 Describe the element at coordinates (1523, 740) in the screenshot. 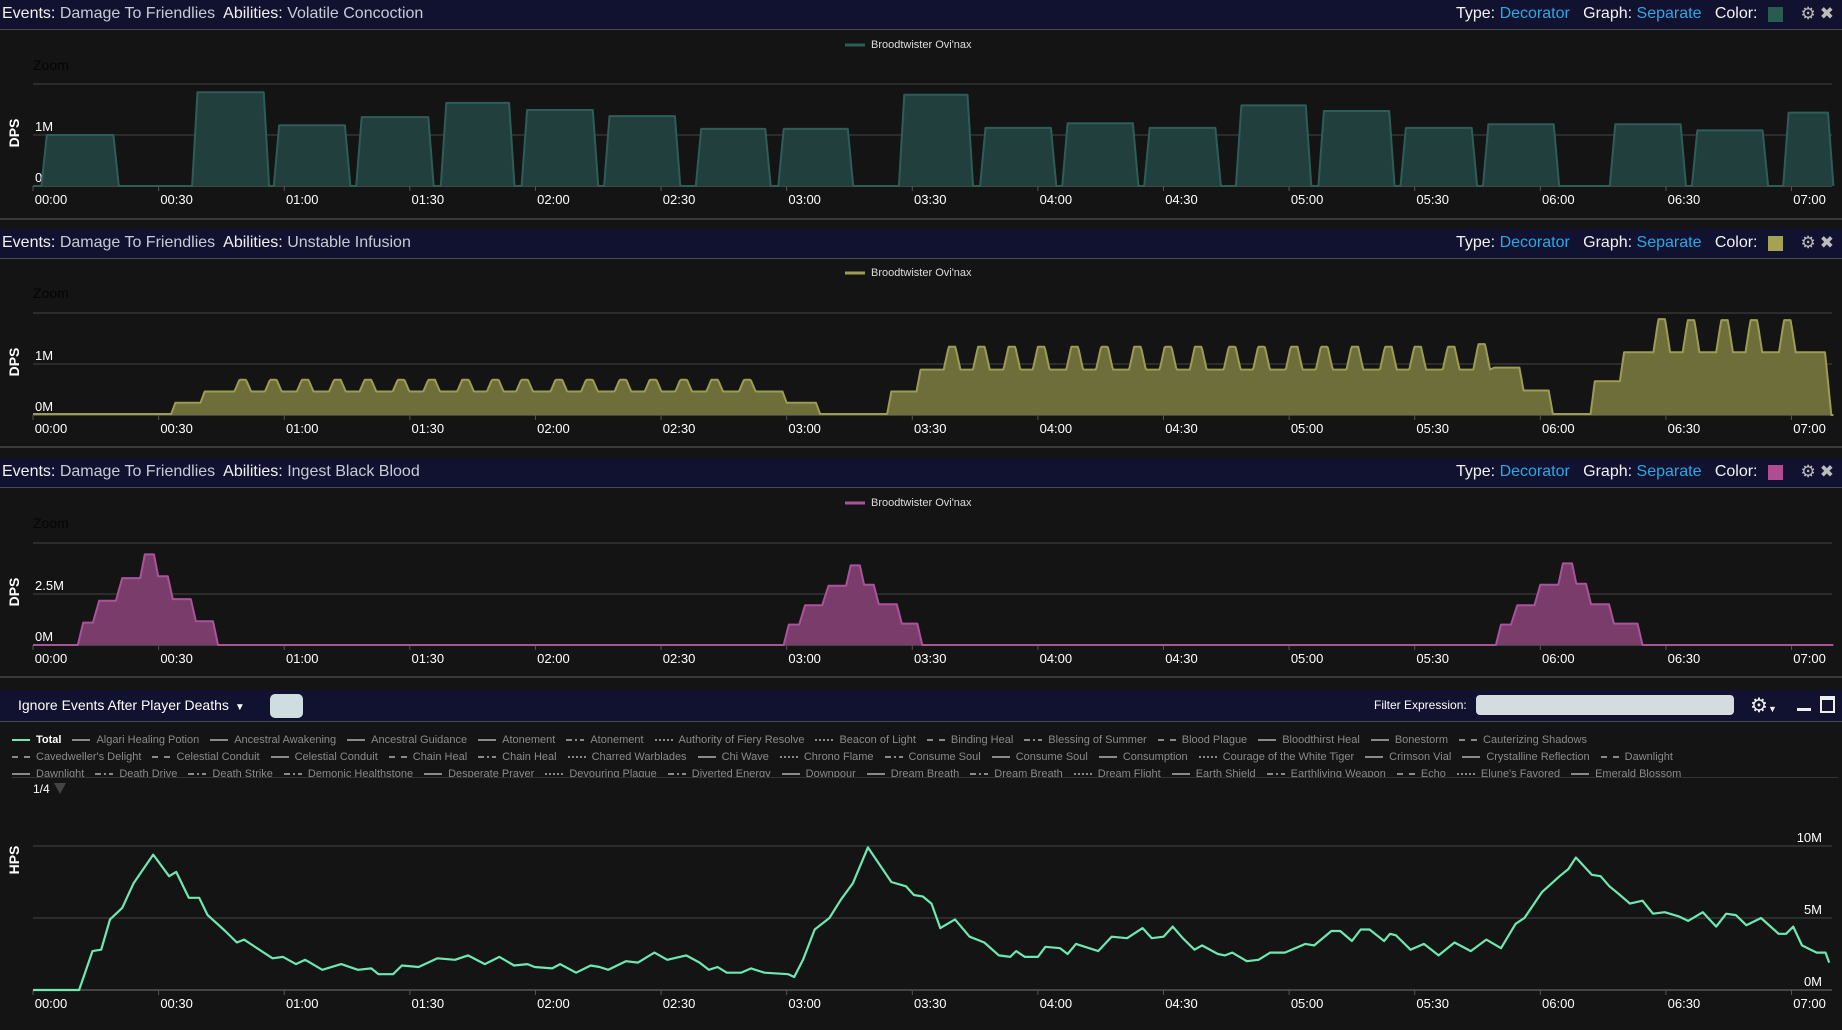

I see `legend-item: Cauterizing Shadows` at that location.